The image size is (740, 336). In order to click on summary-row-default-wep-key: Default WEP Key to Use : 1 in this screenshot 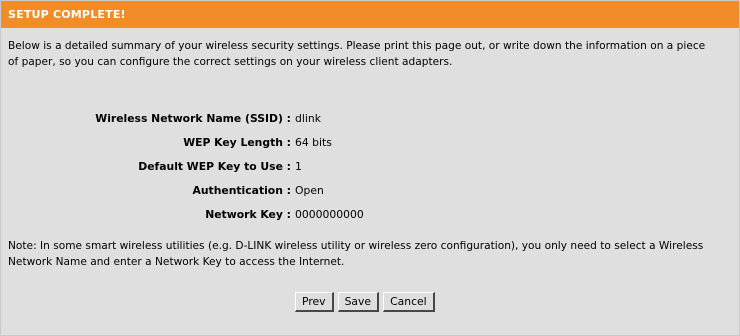, I will do `click(370, 167)`.